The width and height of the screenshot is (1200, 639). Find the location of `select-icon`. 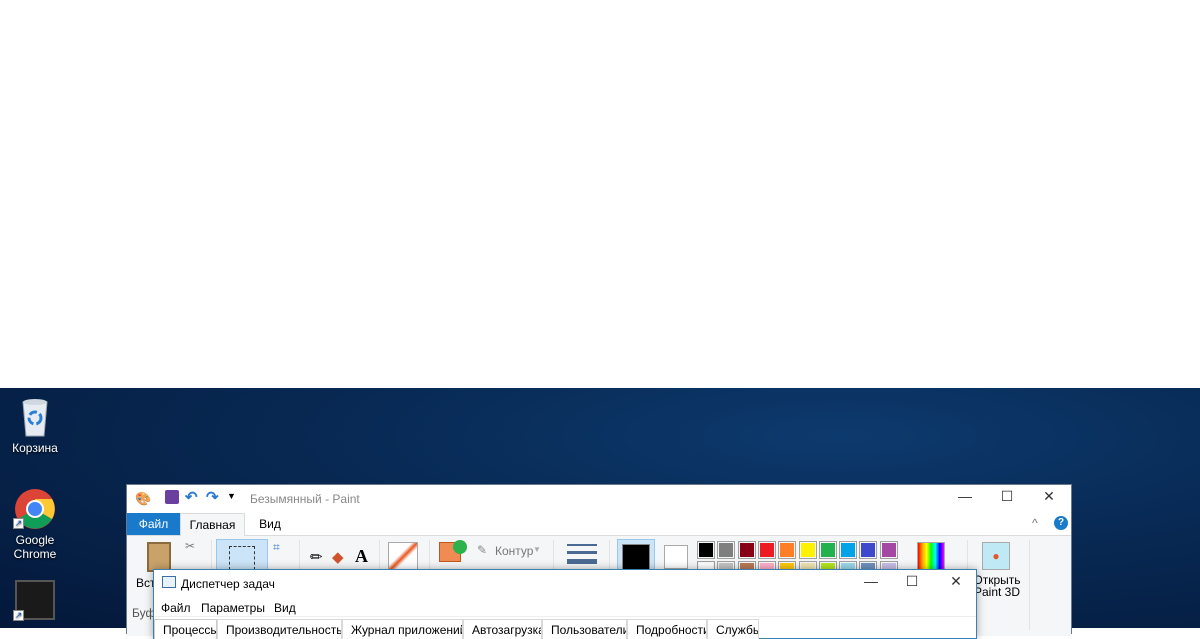

select-icon is located at coordinates (242, 558).